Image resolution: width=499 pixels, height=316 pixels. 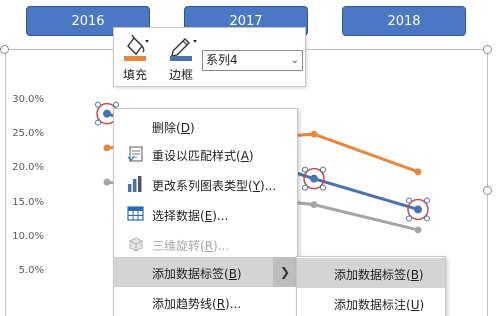 I want to click on menu-item-label: 添加数据标签(B), so click(x=197, y=274).